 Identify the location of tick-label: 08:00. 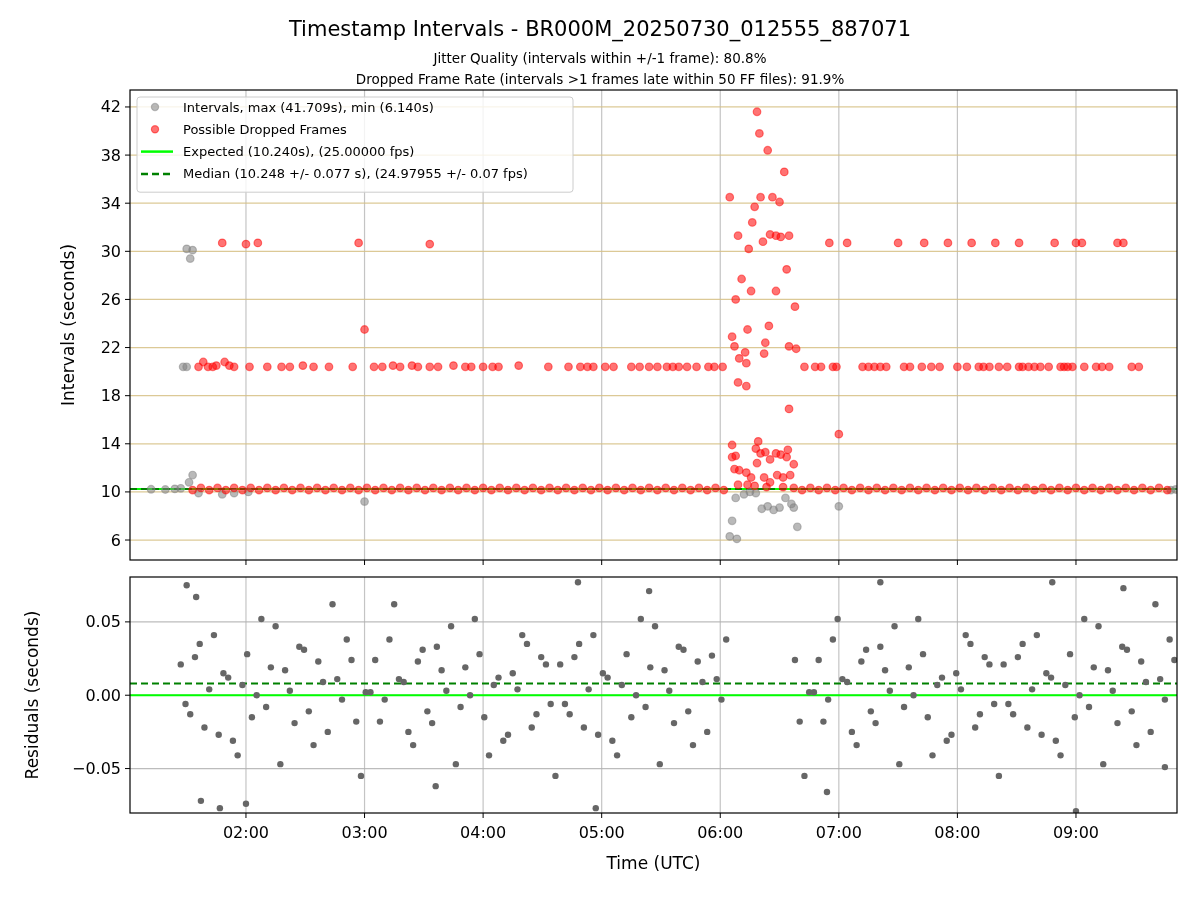
(957, 832).